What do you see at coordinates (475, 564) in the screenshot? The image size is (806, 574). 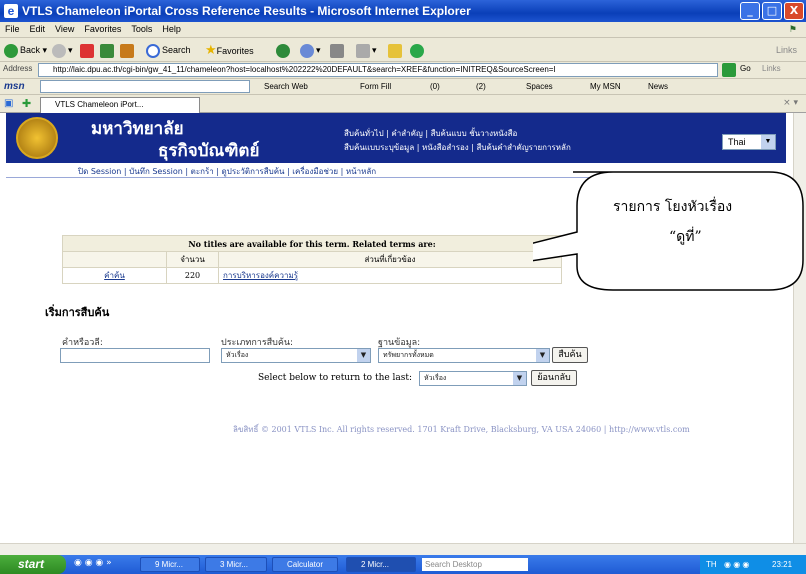 I see `desktop-search-input: Search Desktop` at bounding box center [475, 564].